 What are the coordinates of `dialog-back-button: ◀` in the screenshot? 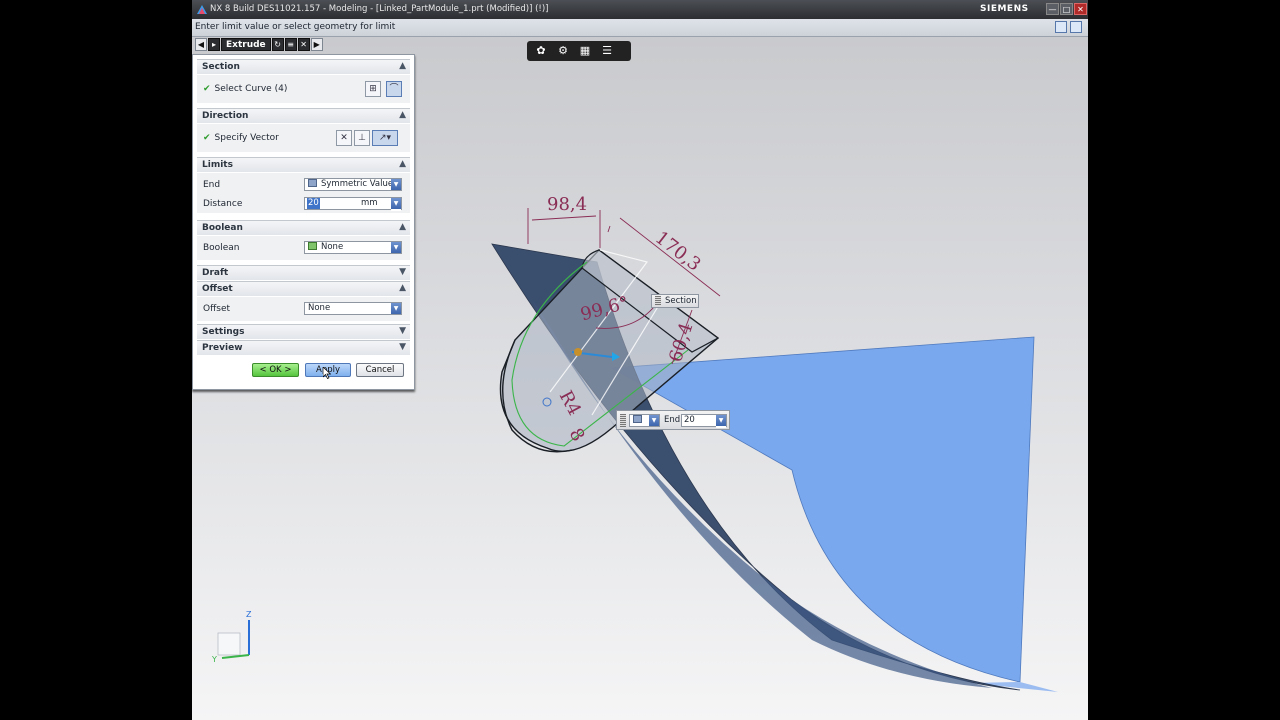 It's located at (201, 44).